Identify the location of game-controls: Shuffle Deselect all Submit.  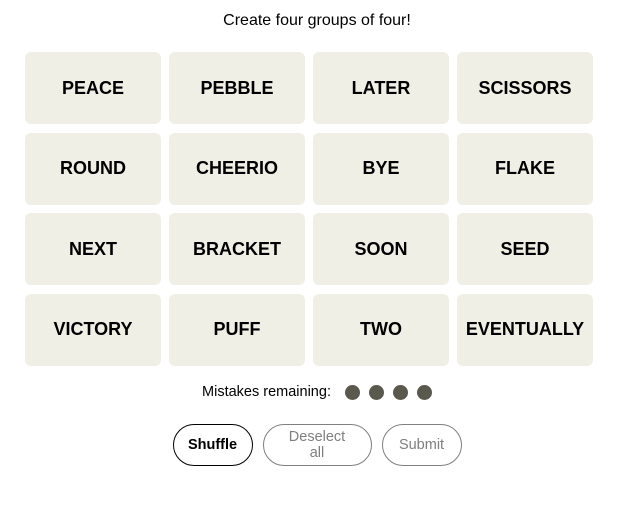
(317, 445).